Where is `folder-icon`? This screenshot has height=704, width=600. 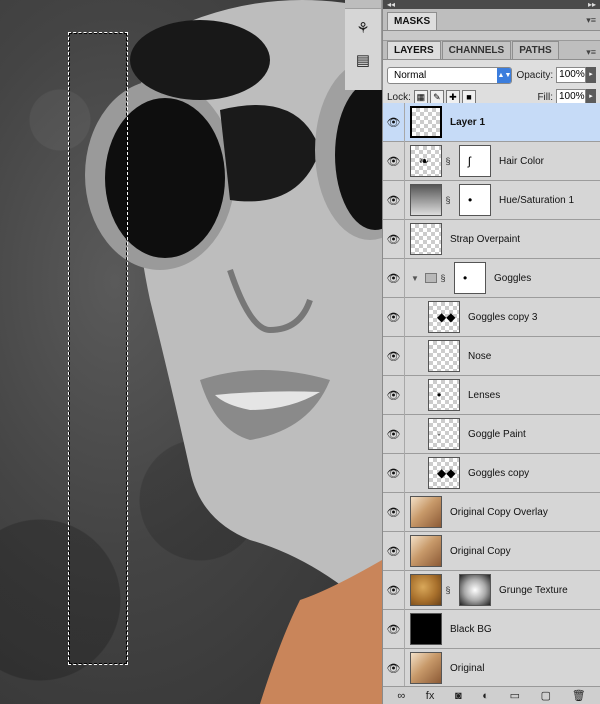
folder-icon is located at coordinates (431, 278).